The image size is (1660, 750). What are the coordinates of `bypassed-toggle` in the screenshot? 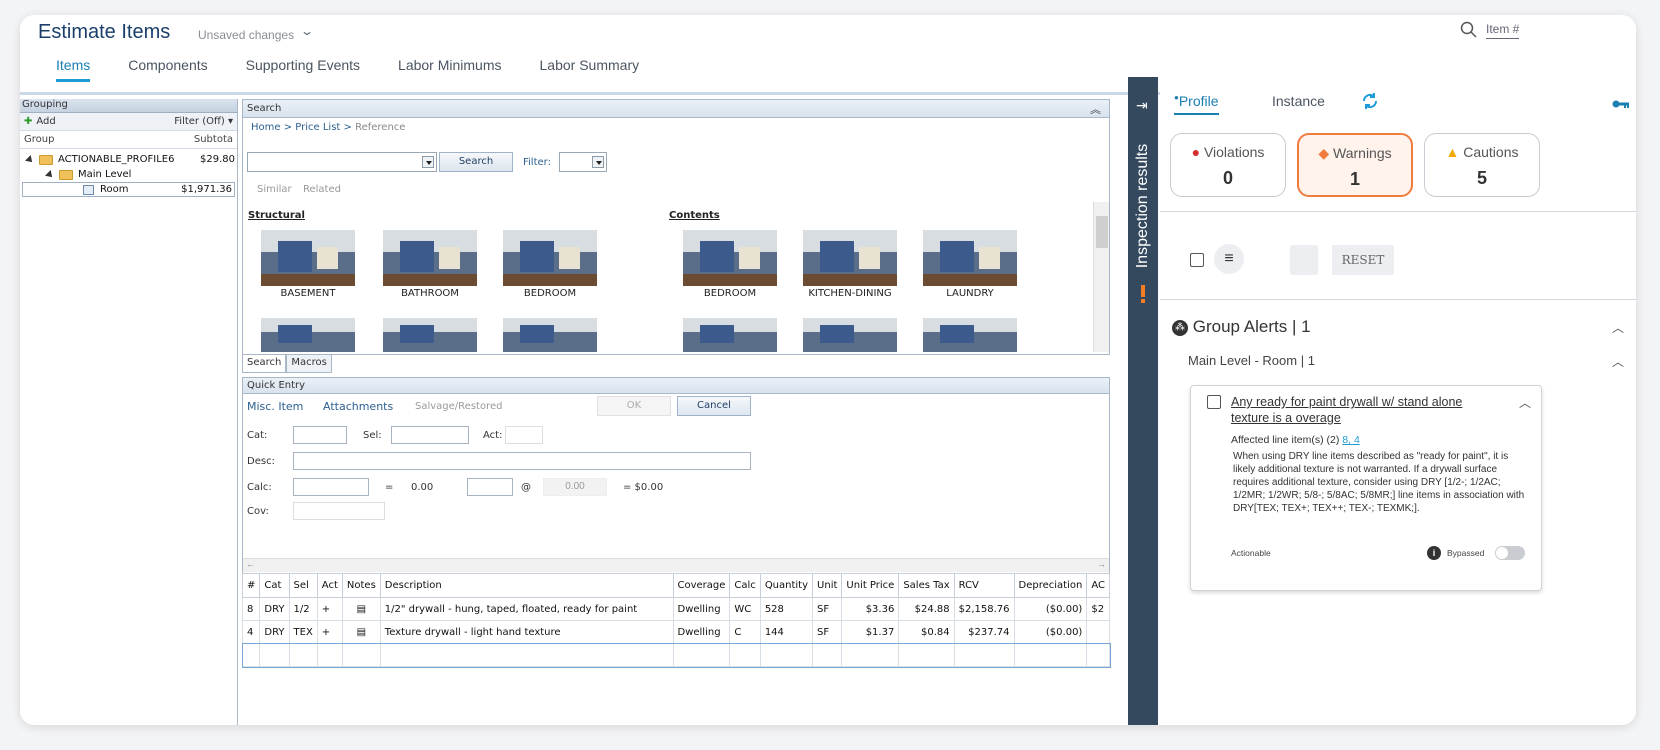 It's located at (1510, 553).